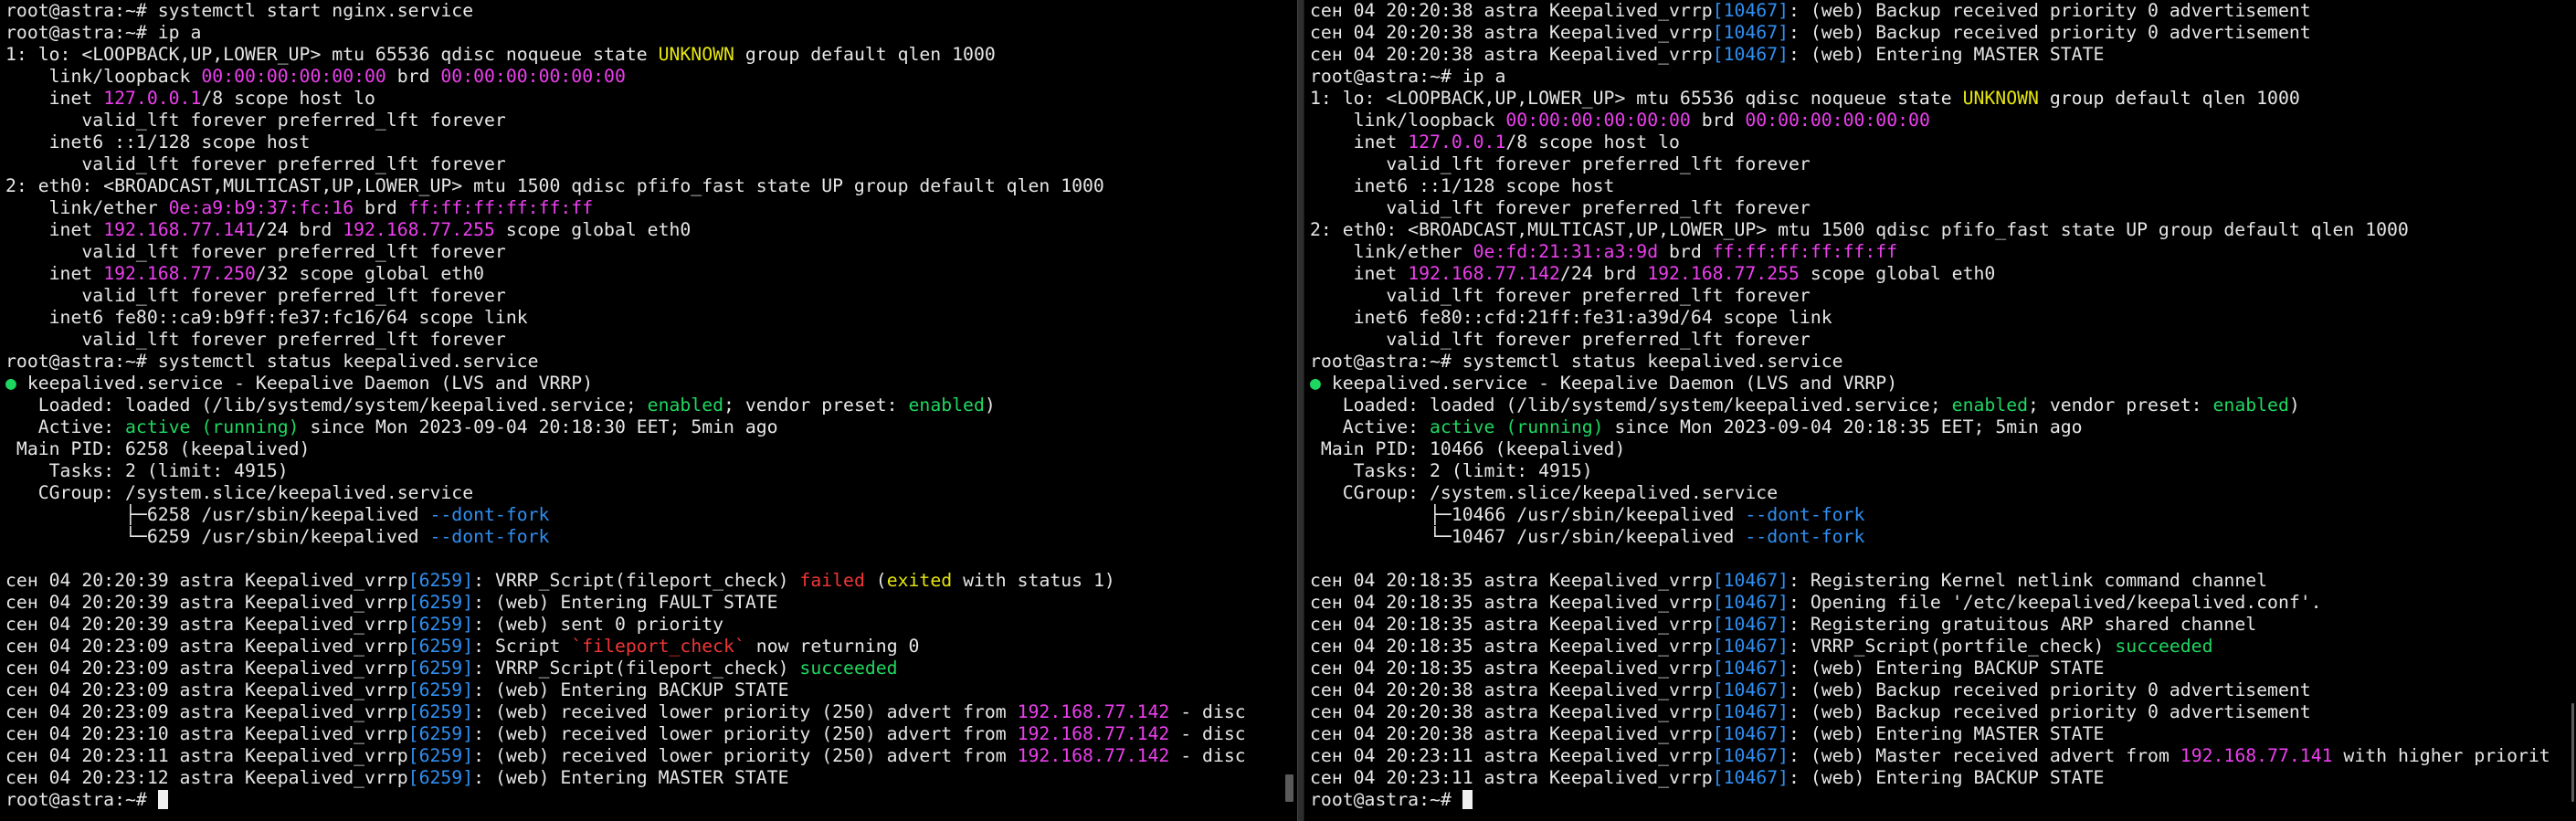 This screenshot has height=821, width=2576. What do you see at coordinates (1943, 77) in the screenshot?
I see `terminal-line: root@astra:~# ip a` at bounding box center [1943, 77].